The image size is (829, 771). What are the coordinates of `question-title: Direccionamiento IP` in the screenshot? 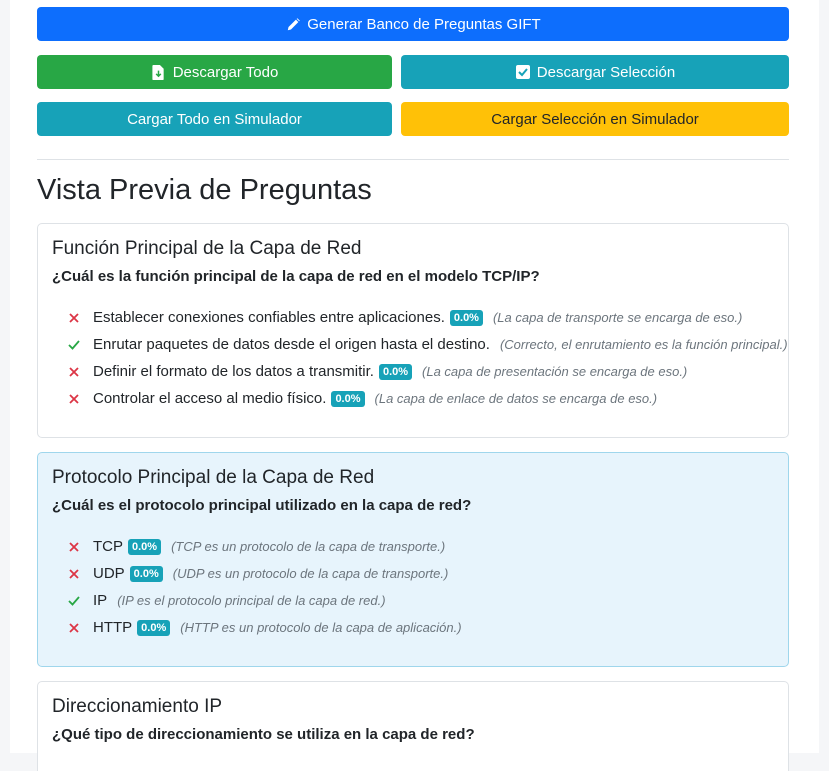 It's located at (137, 706).